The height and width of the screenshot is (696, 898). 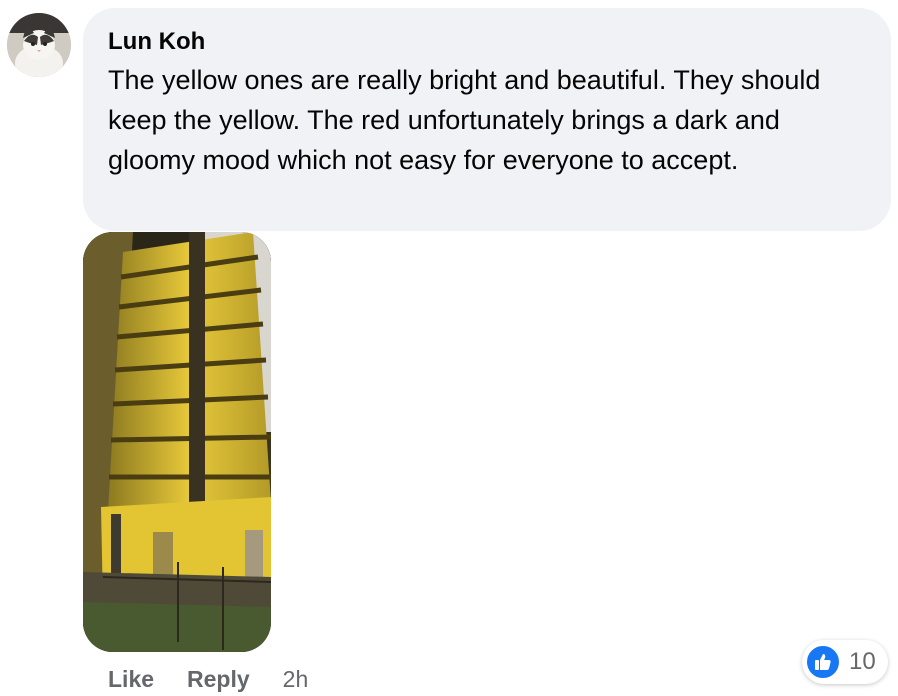 What do you see at coordinates (823, 662) in the screenshot?
I see `thumbs-up-icon` at bounding box center [823, 662].